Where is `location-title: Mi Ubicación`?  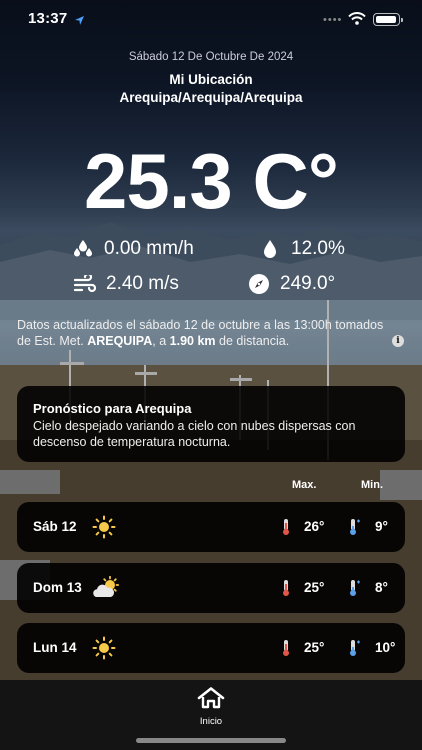
location-title: Mi Ubicación is located at coordinates (211, 79).